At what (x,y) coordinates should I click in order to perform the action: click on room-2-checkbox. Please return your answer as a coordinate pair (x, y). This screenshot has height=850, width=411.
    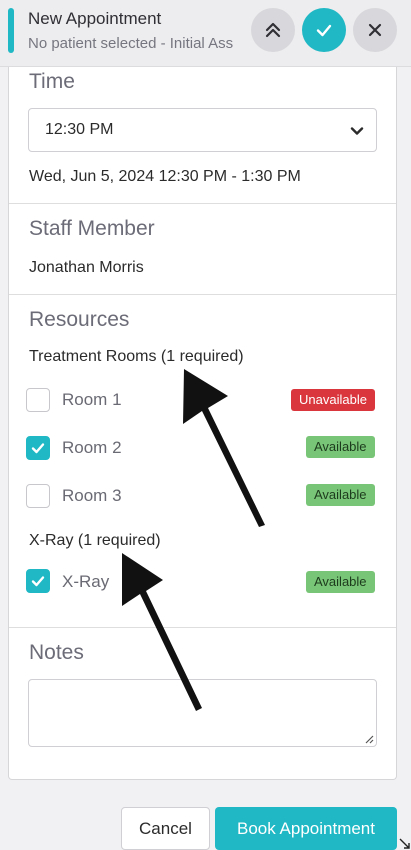
    Looking at the image, I should click on (38, 448).